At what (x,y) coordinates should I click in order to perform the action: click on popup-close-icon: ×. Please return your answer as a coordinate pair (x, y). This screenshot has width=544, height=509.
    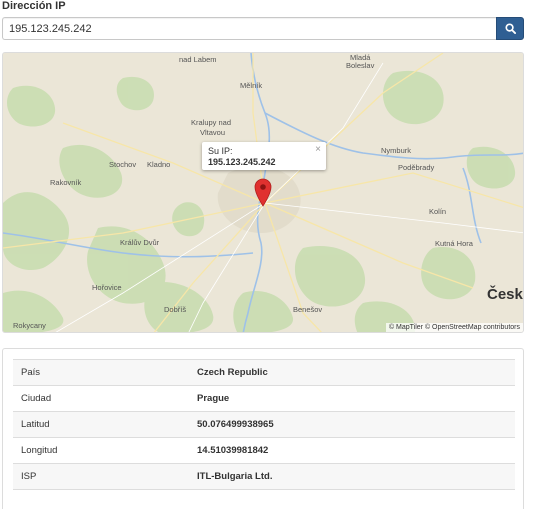
    Looking at the image, I should click on (318, 150).